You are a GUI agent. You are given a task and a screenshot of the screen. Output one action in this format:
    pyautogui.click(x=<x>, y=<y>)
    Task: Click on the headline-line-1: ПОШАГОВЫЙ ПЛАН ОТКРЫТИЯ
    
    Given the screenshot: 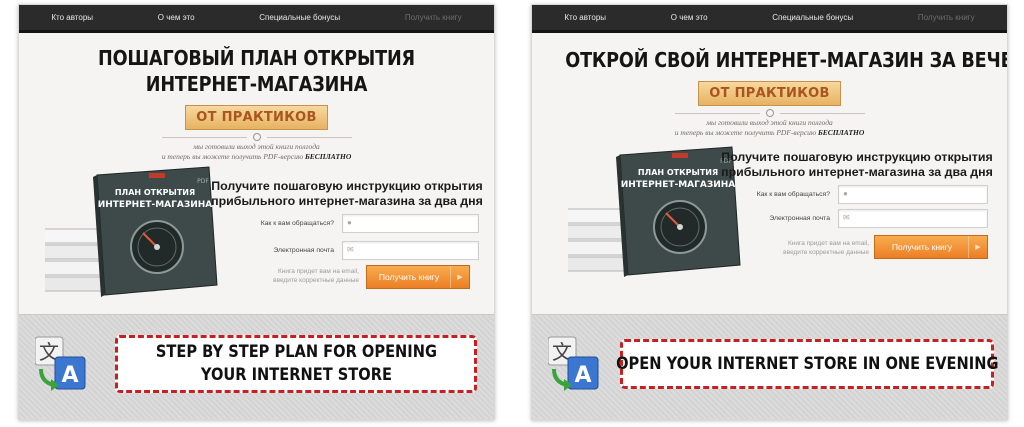 What is the action you would take?
    pyautogui.click(x=256, y=58)
    